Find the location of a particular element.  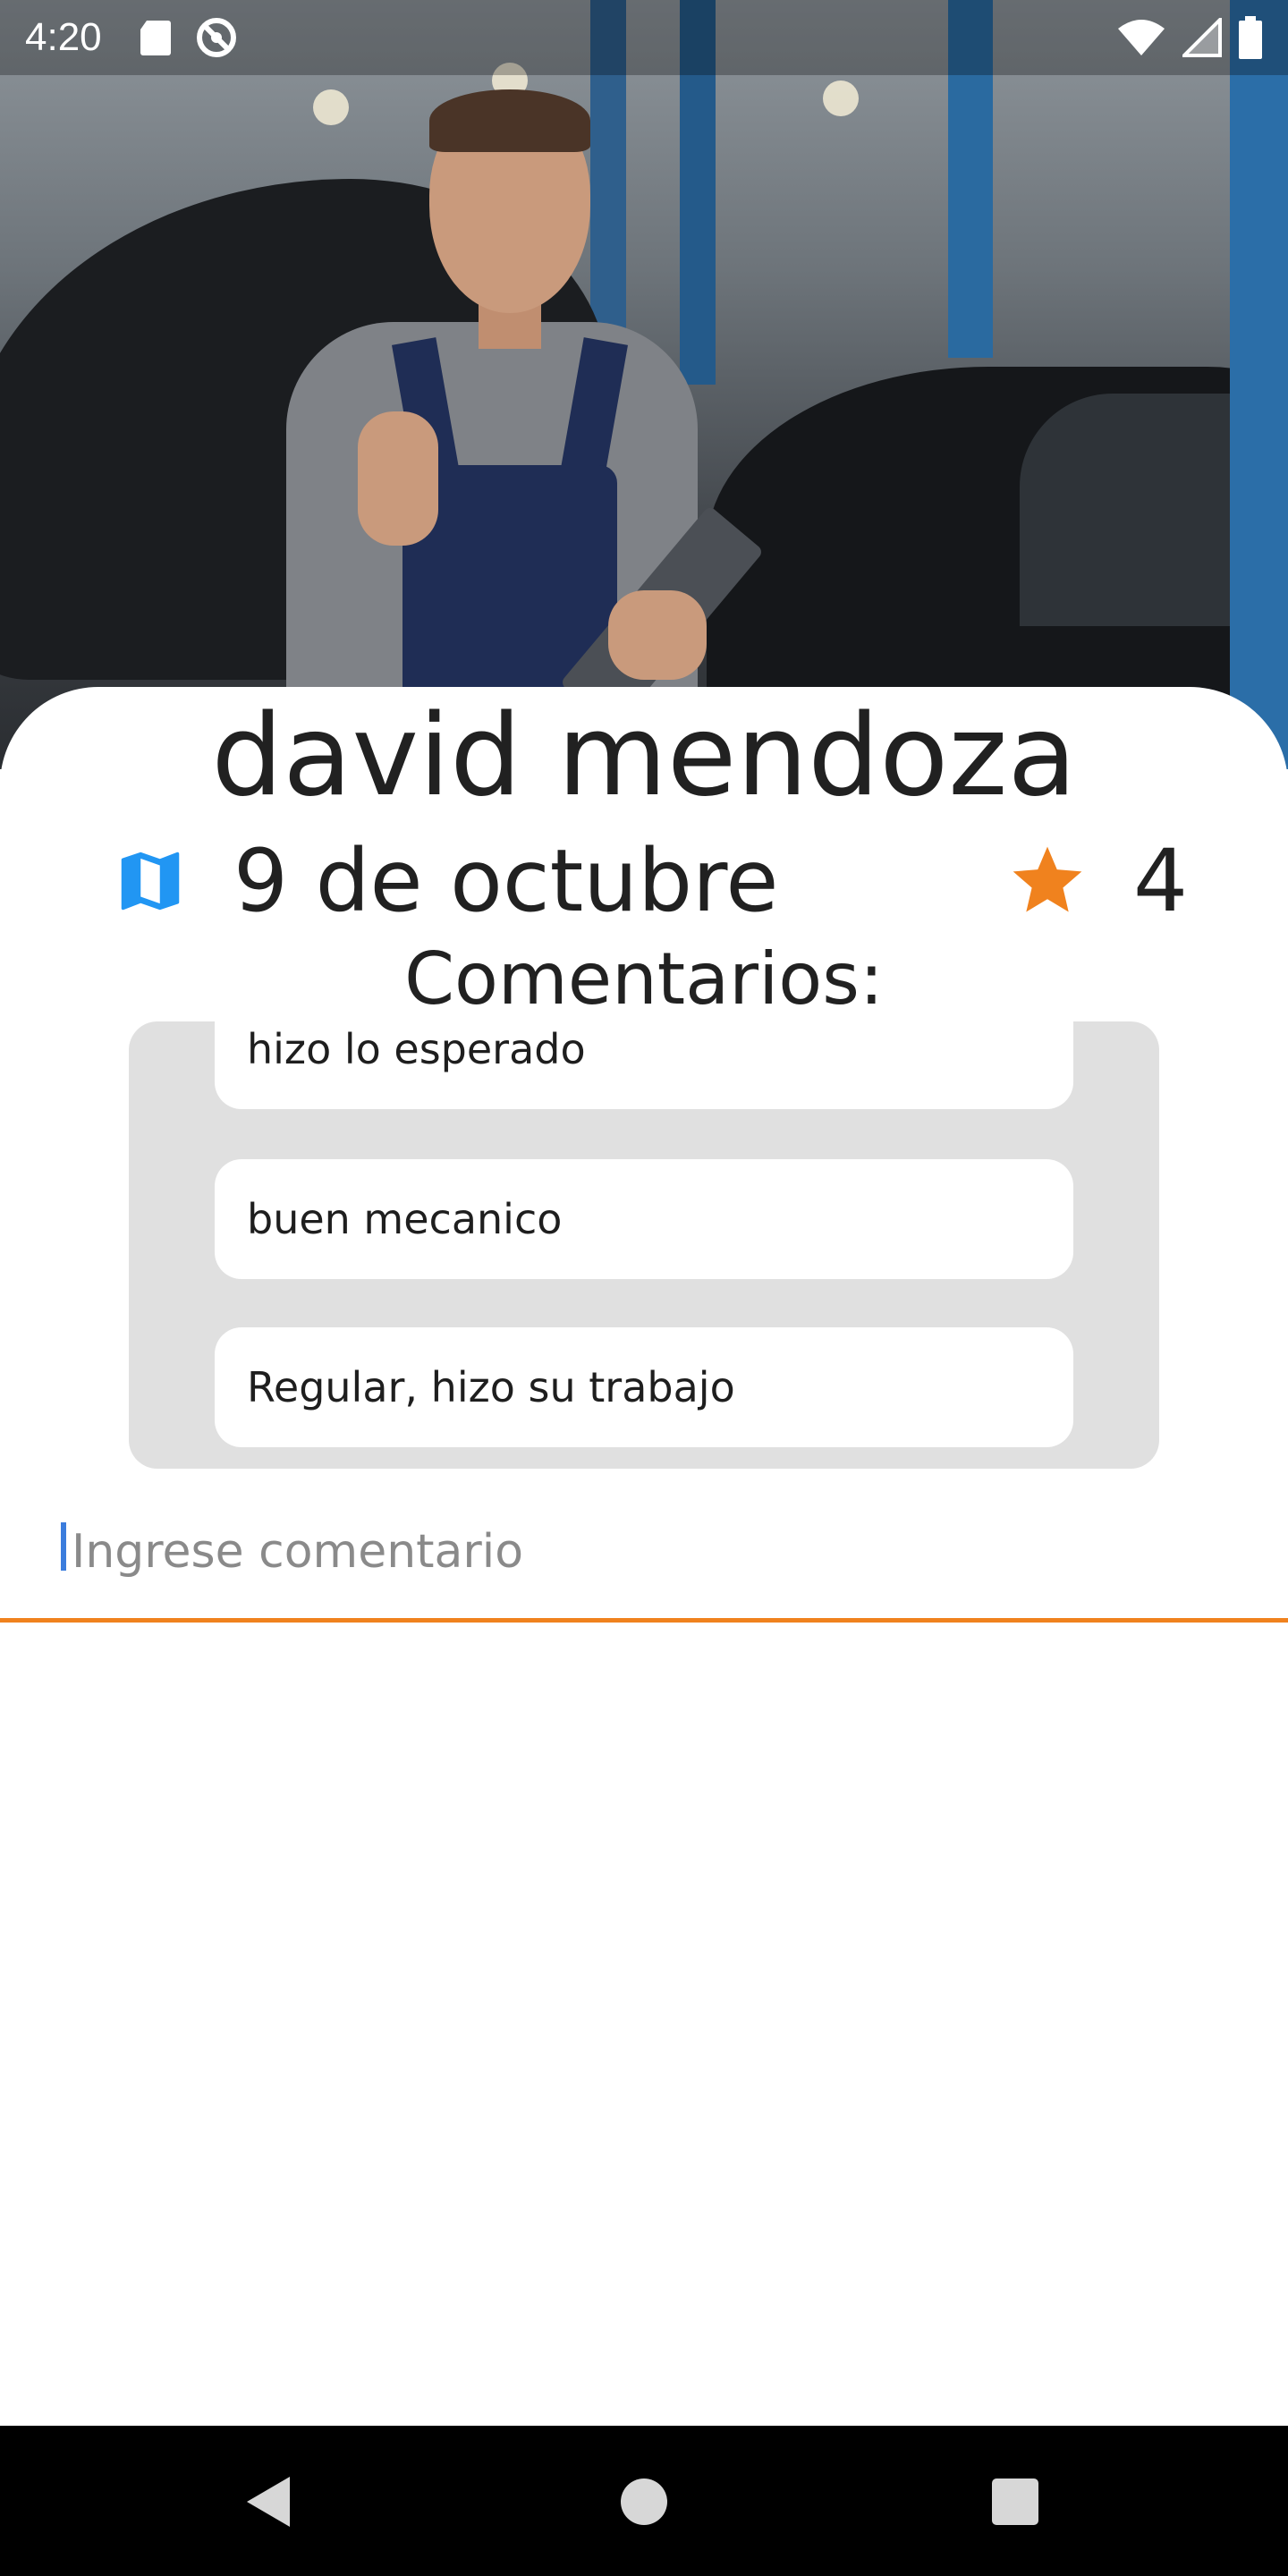

car-window is located at coordinates (1136, 510).